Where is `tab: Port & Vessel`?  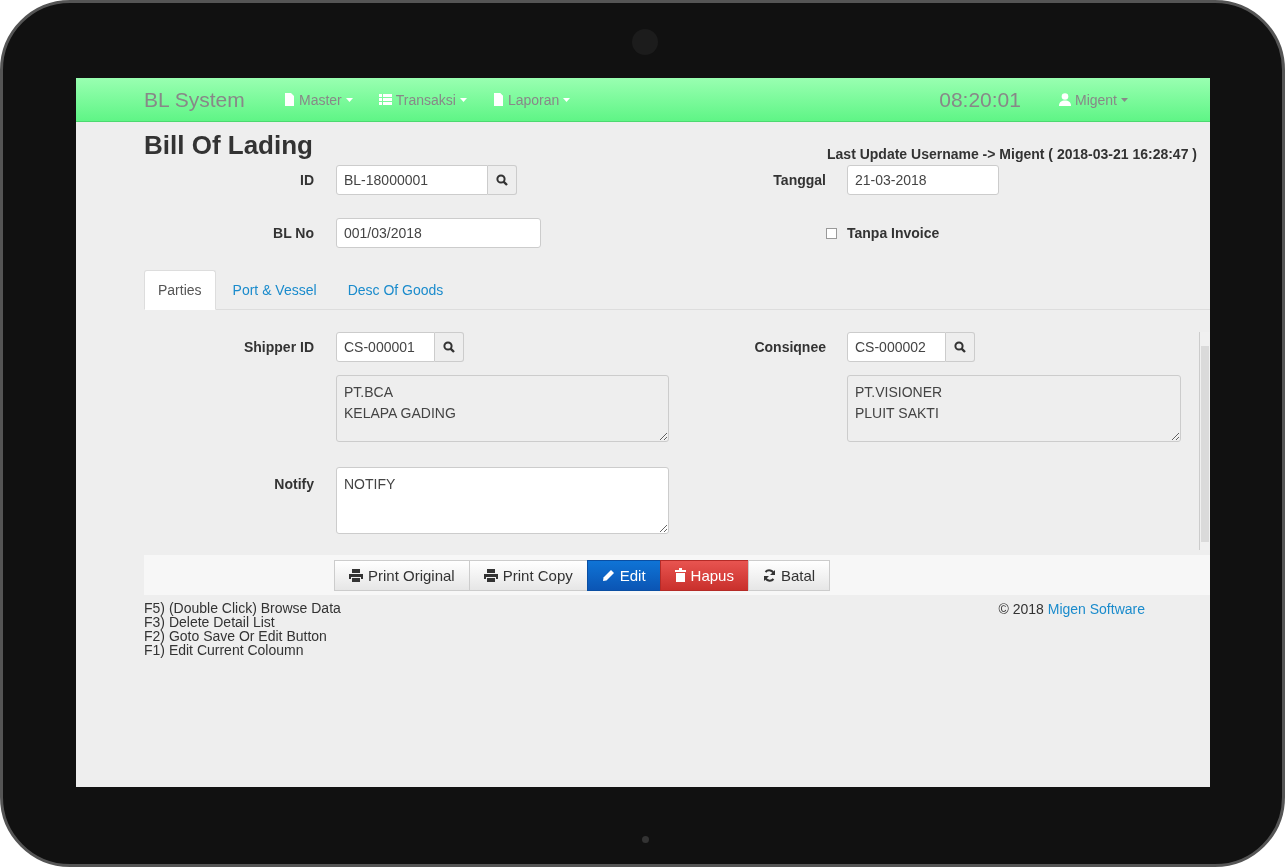 tab: Port & Vessel is located at coordinates (274, 290).